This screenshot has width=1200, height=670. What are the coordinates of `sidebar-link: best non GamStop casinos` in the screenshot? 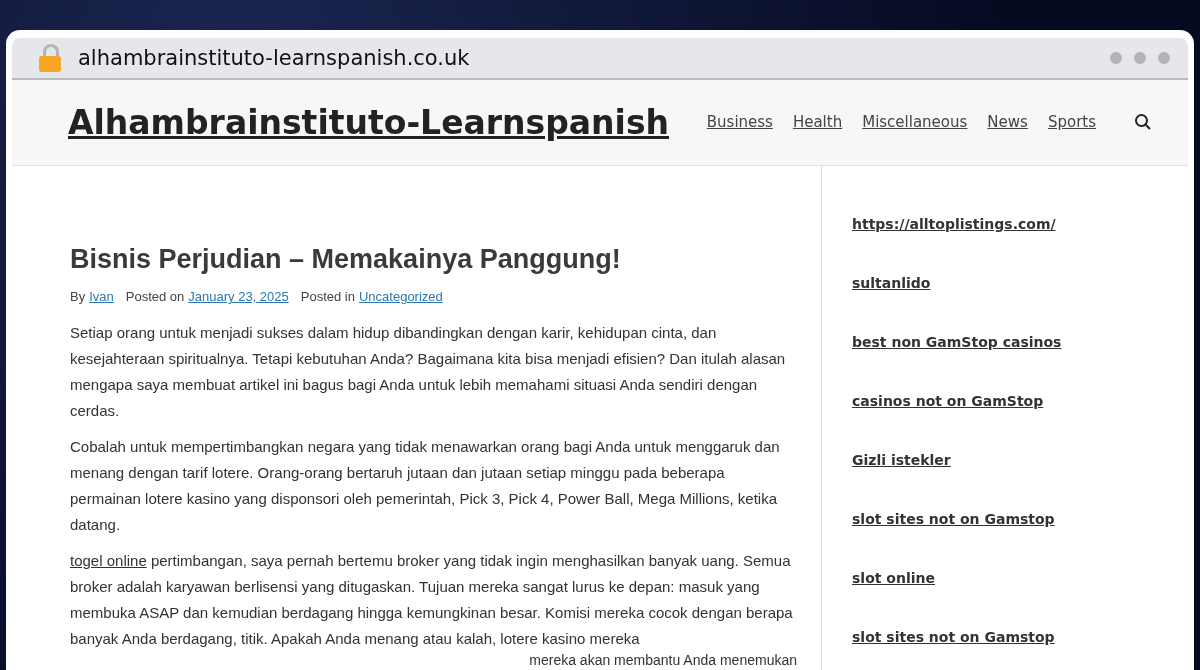 It's located at (1010, 342).